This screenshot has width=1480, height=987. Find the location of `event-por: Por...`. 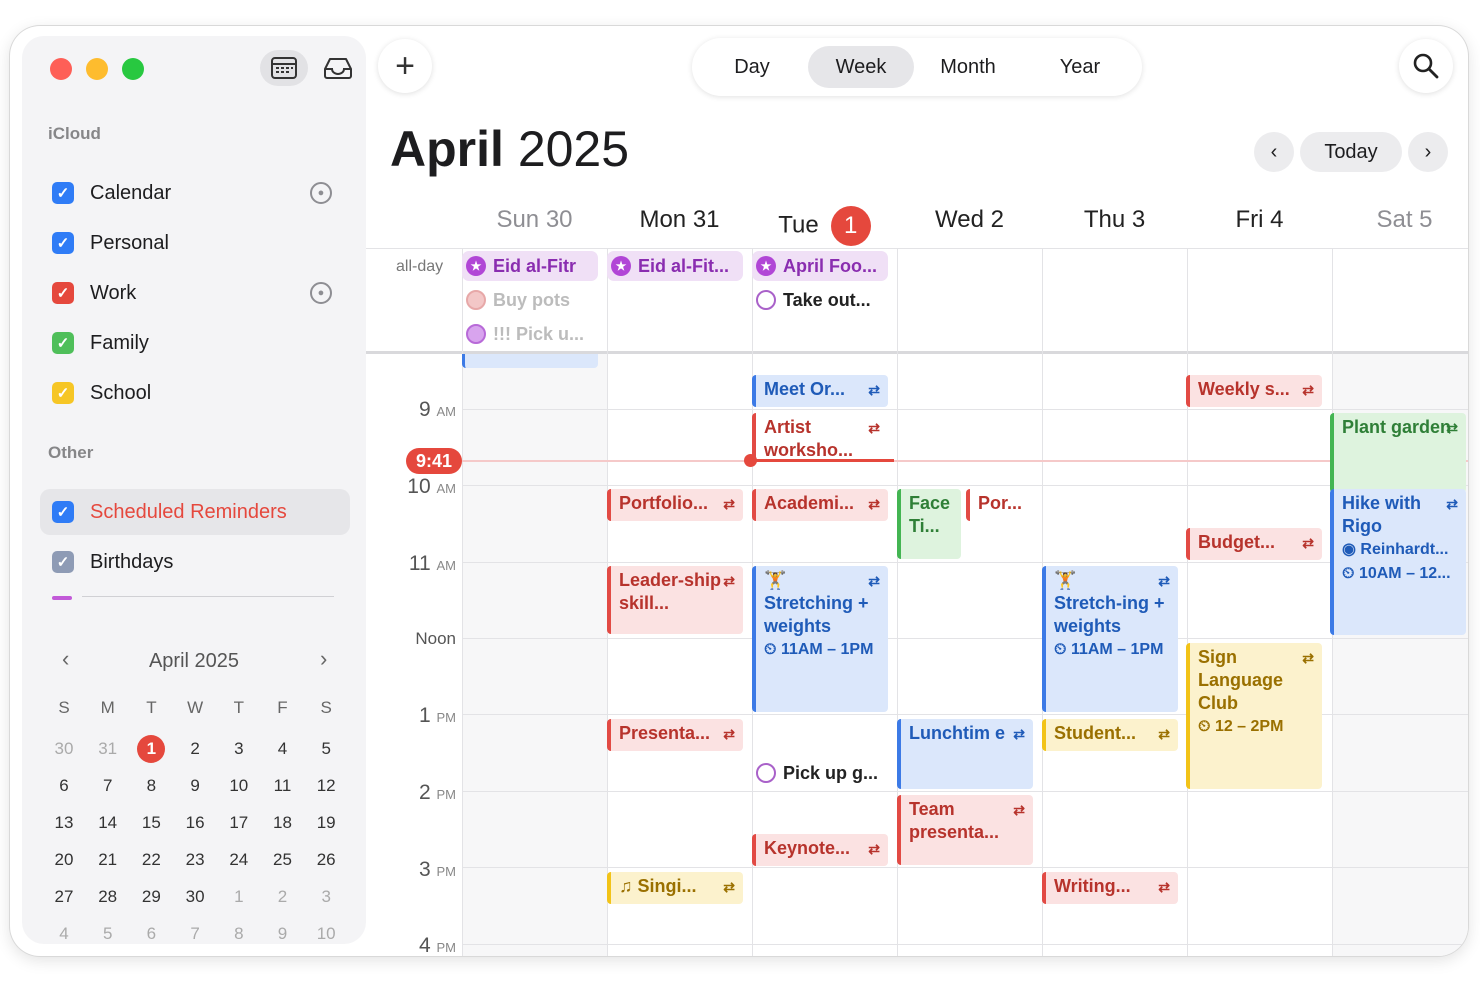

event-por: Por... is located at coordinates (999, 505).